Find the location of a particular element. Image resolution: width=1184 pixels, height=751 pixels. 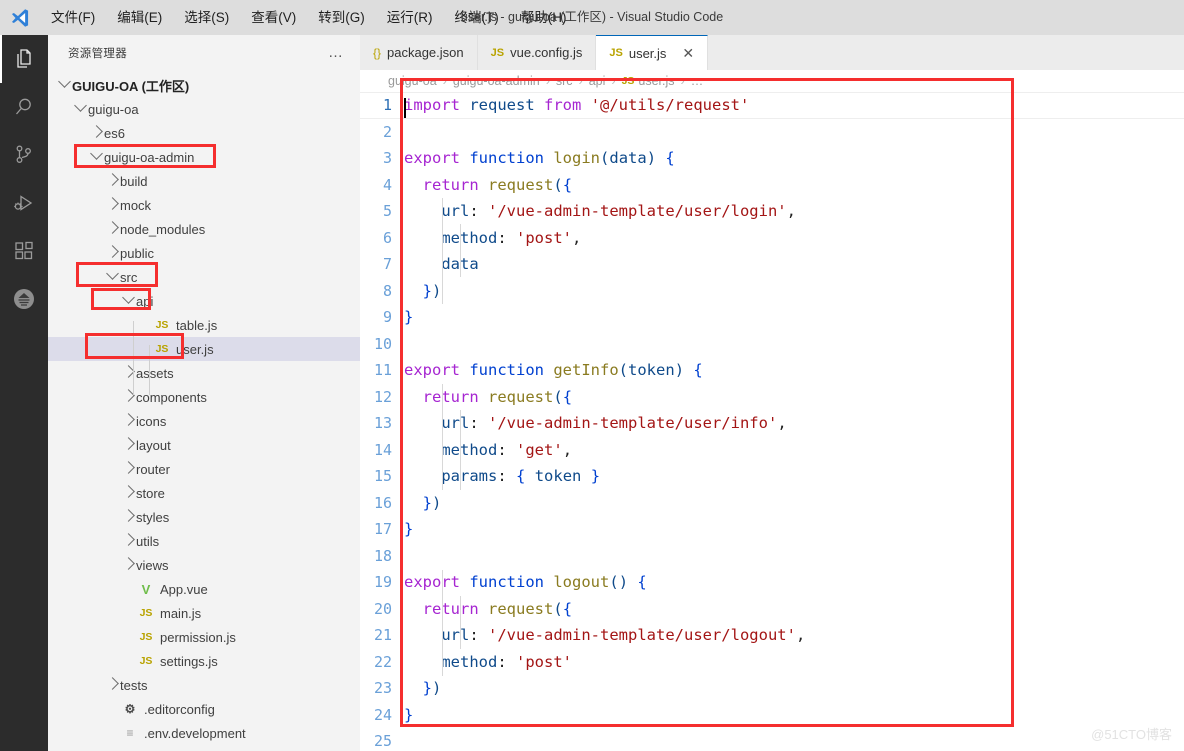

code-line: 9} is located at coordinates (772, 317).